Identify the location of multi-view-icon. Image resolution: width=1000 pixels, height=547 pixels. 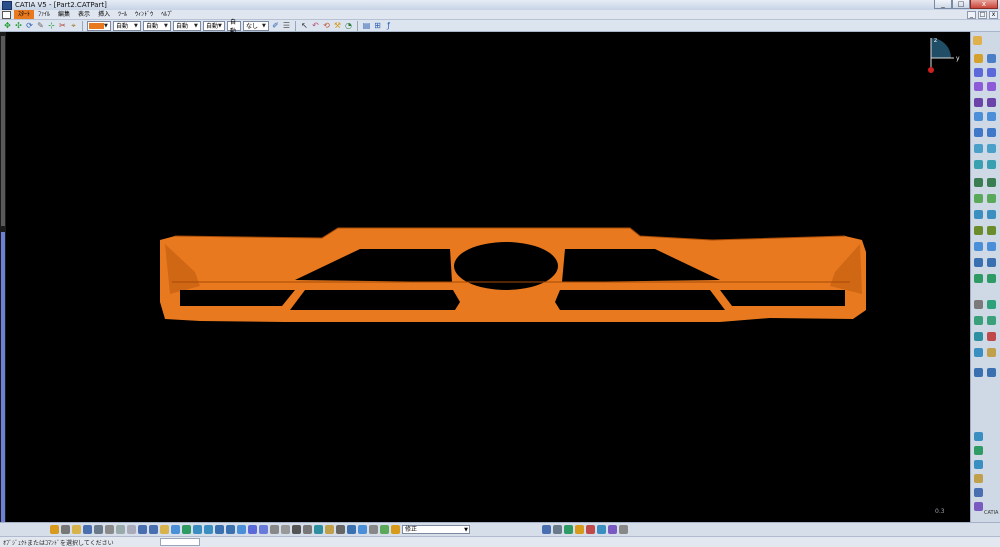
(252, 529).